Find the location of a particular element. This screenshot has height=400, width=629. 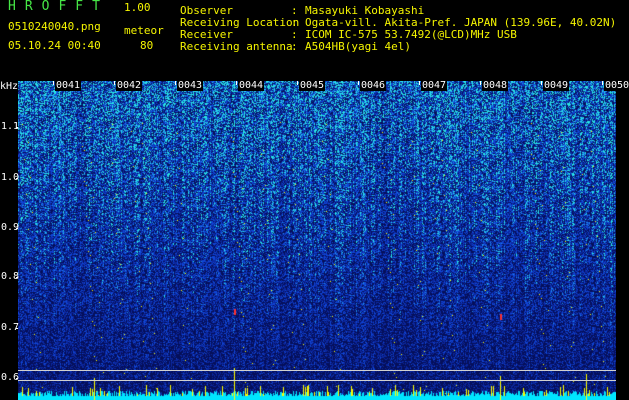

frequency-unit-label: kHz is located at coordinates (9, 86).